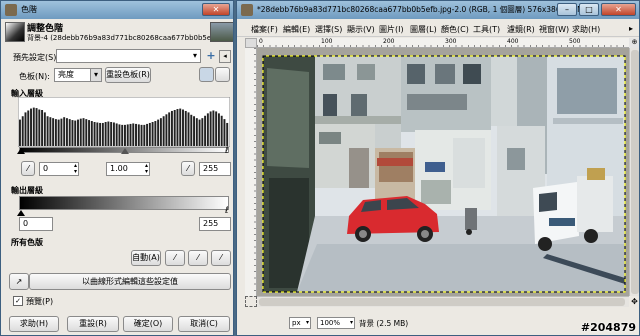  What do you see at coordinates (361, 29) in the screenshot?
I see `menu-item: 顯示(V)` at bounding box center [361, 29].